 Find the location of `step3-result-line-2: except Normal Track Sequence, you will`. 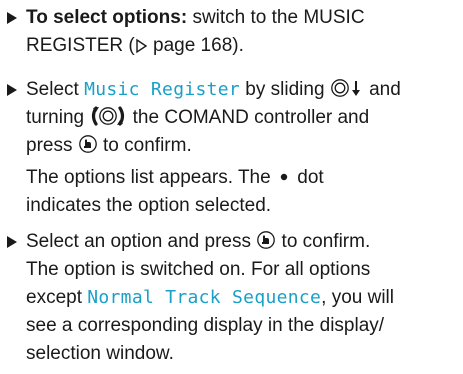

step3-result-line-2: except Normal Track Sequence, you will is located at coordinates (210, 298).